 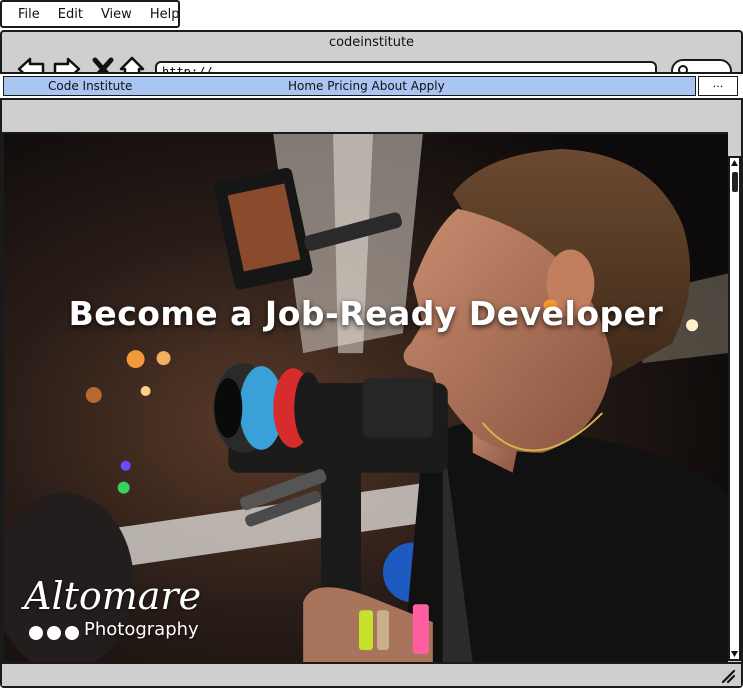 I want to click on menu-bar: File Edit View Help, so click(x=90, y=14).